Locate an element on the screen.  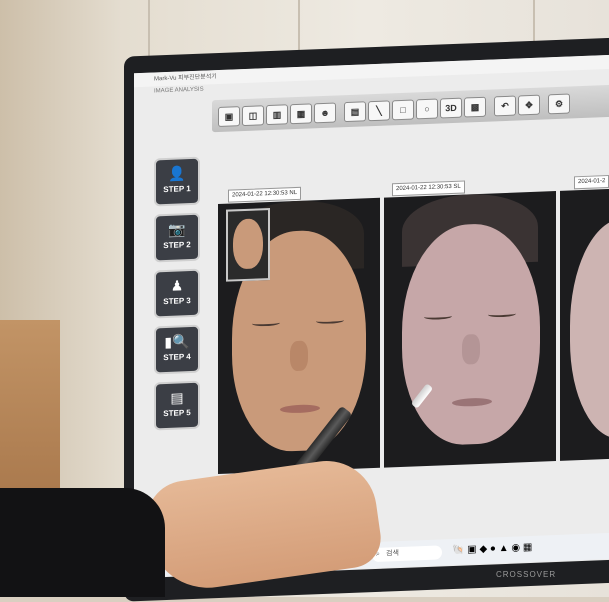
face-photo-partial is located at coordinates (584, 324).